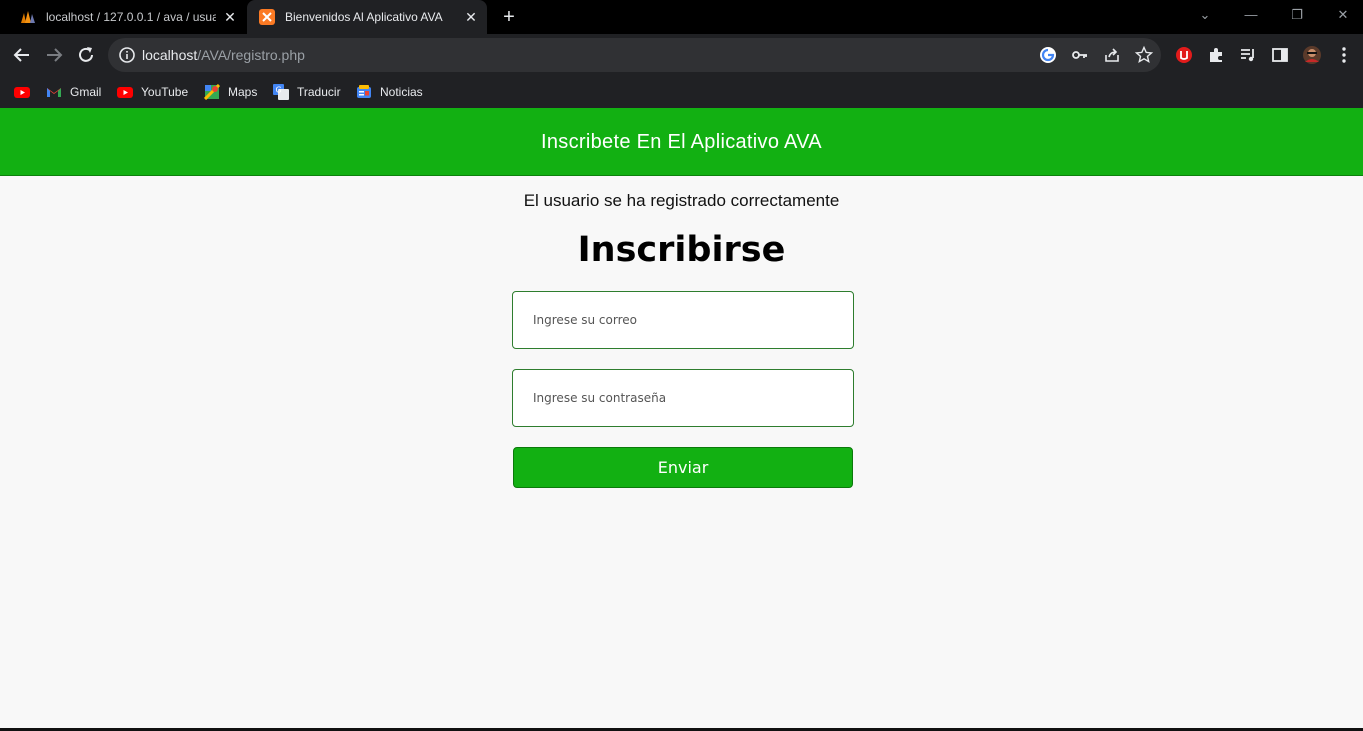 The height and width of the screenshot is (731, 1363). I want to click on bookmark-youtube-icon-only, so click(26, 92).